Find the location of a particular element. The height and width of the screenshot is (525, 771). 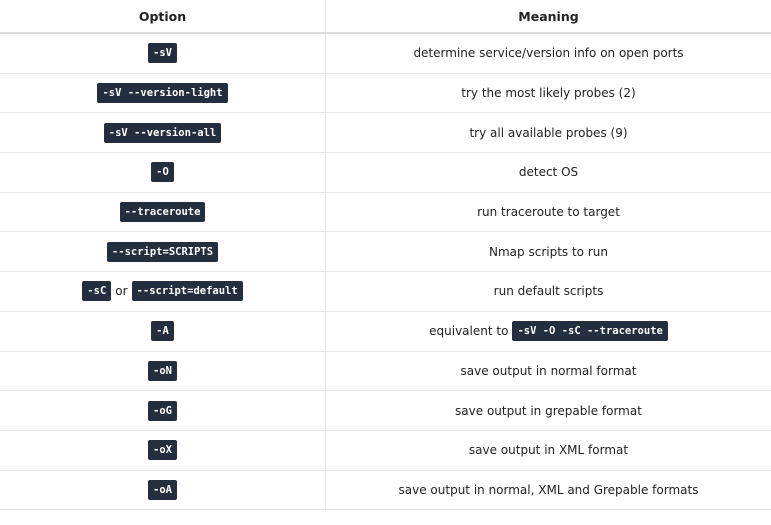

meaning-text: Nmap scripts to run is located at coordinates (548, 251).